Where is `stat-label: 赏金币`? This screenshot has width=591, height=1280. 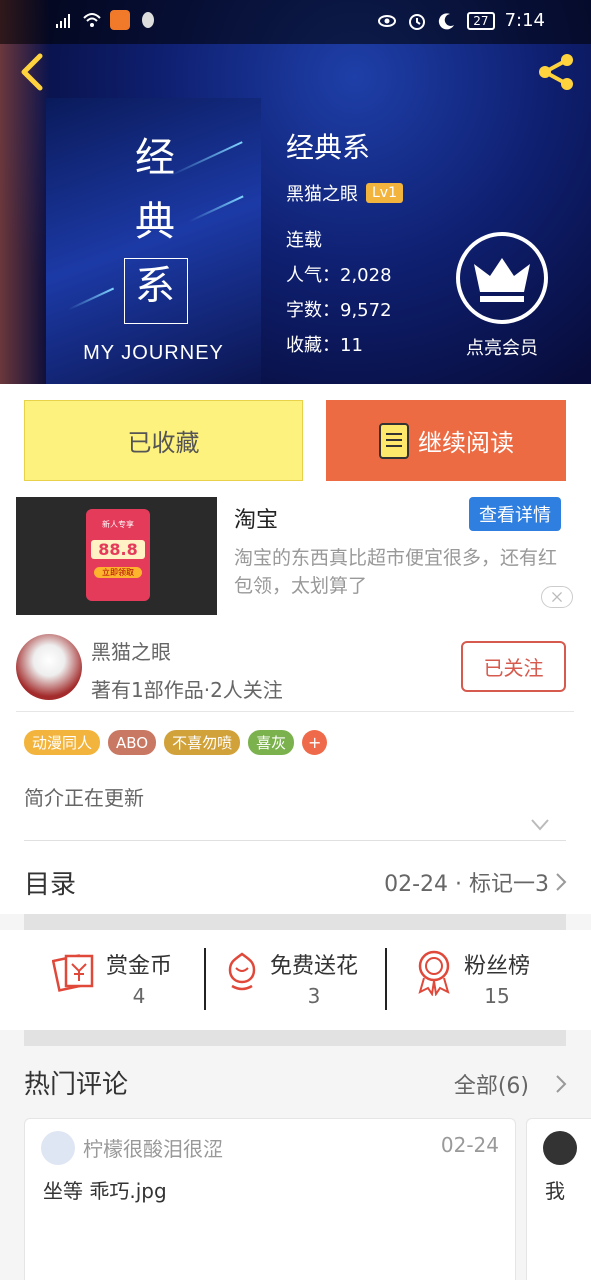
stat-label: 赏金币 is located at coordinates (139, 966).